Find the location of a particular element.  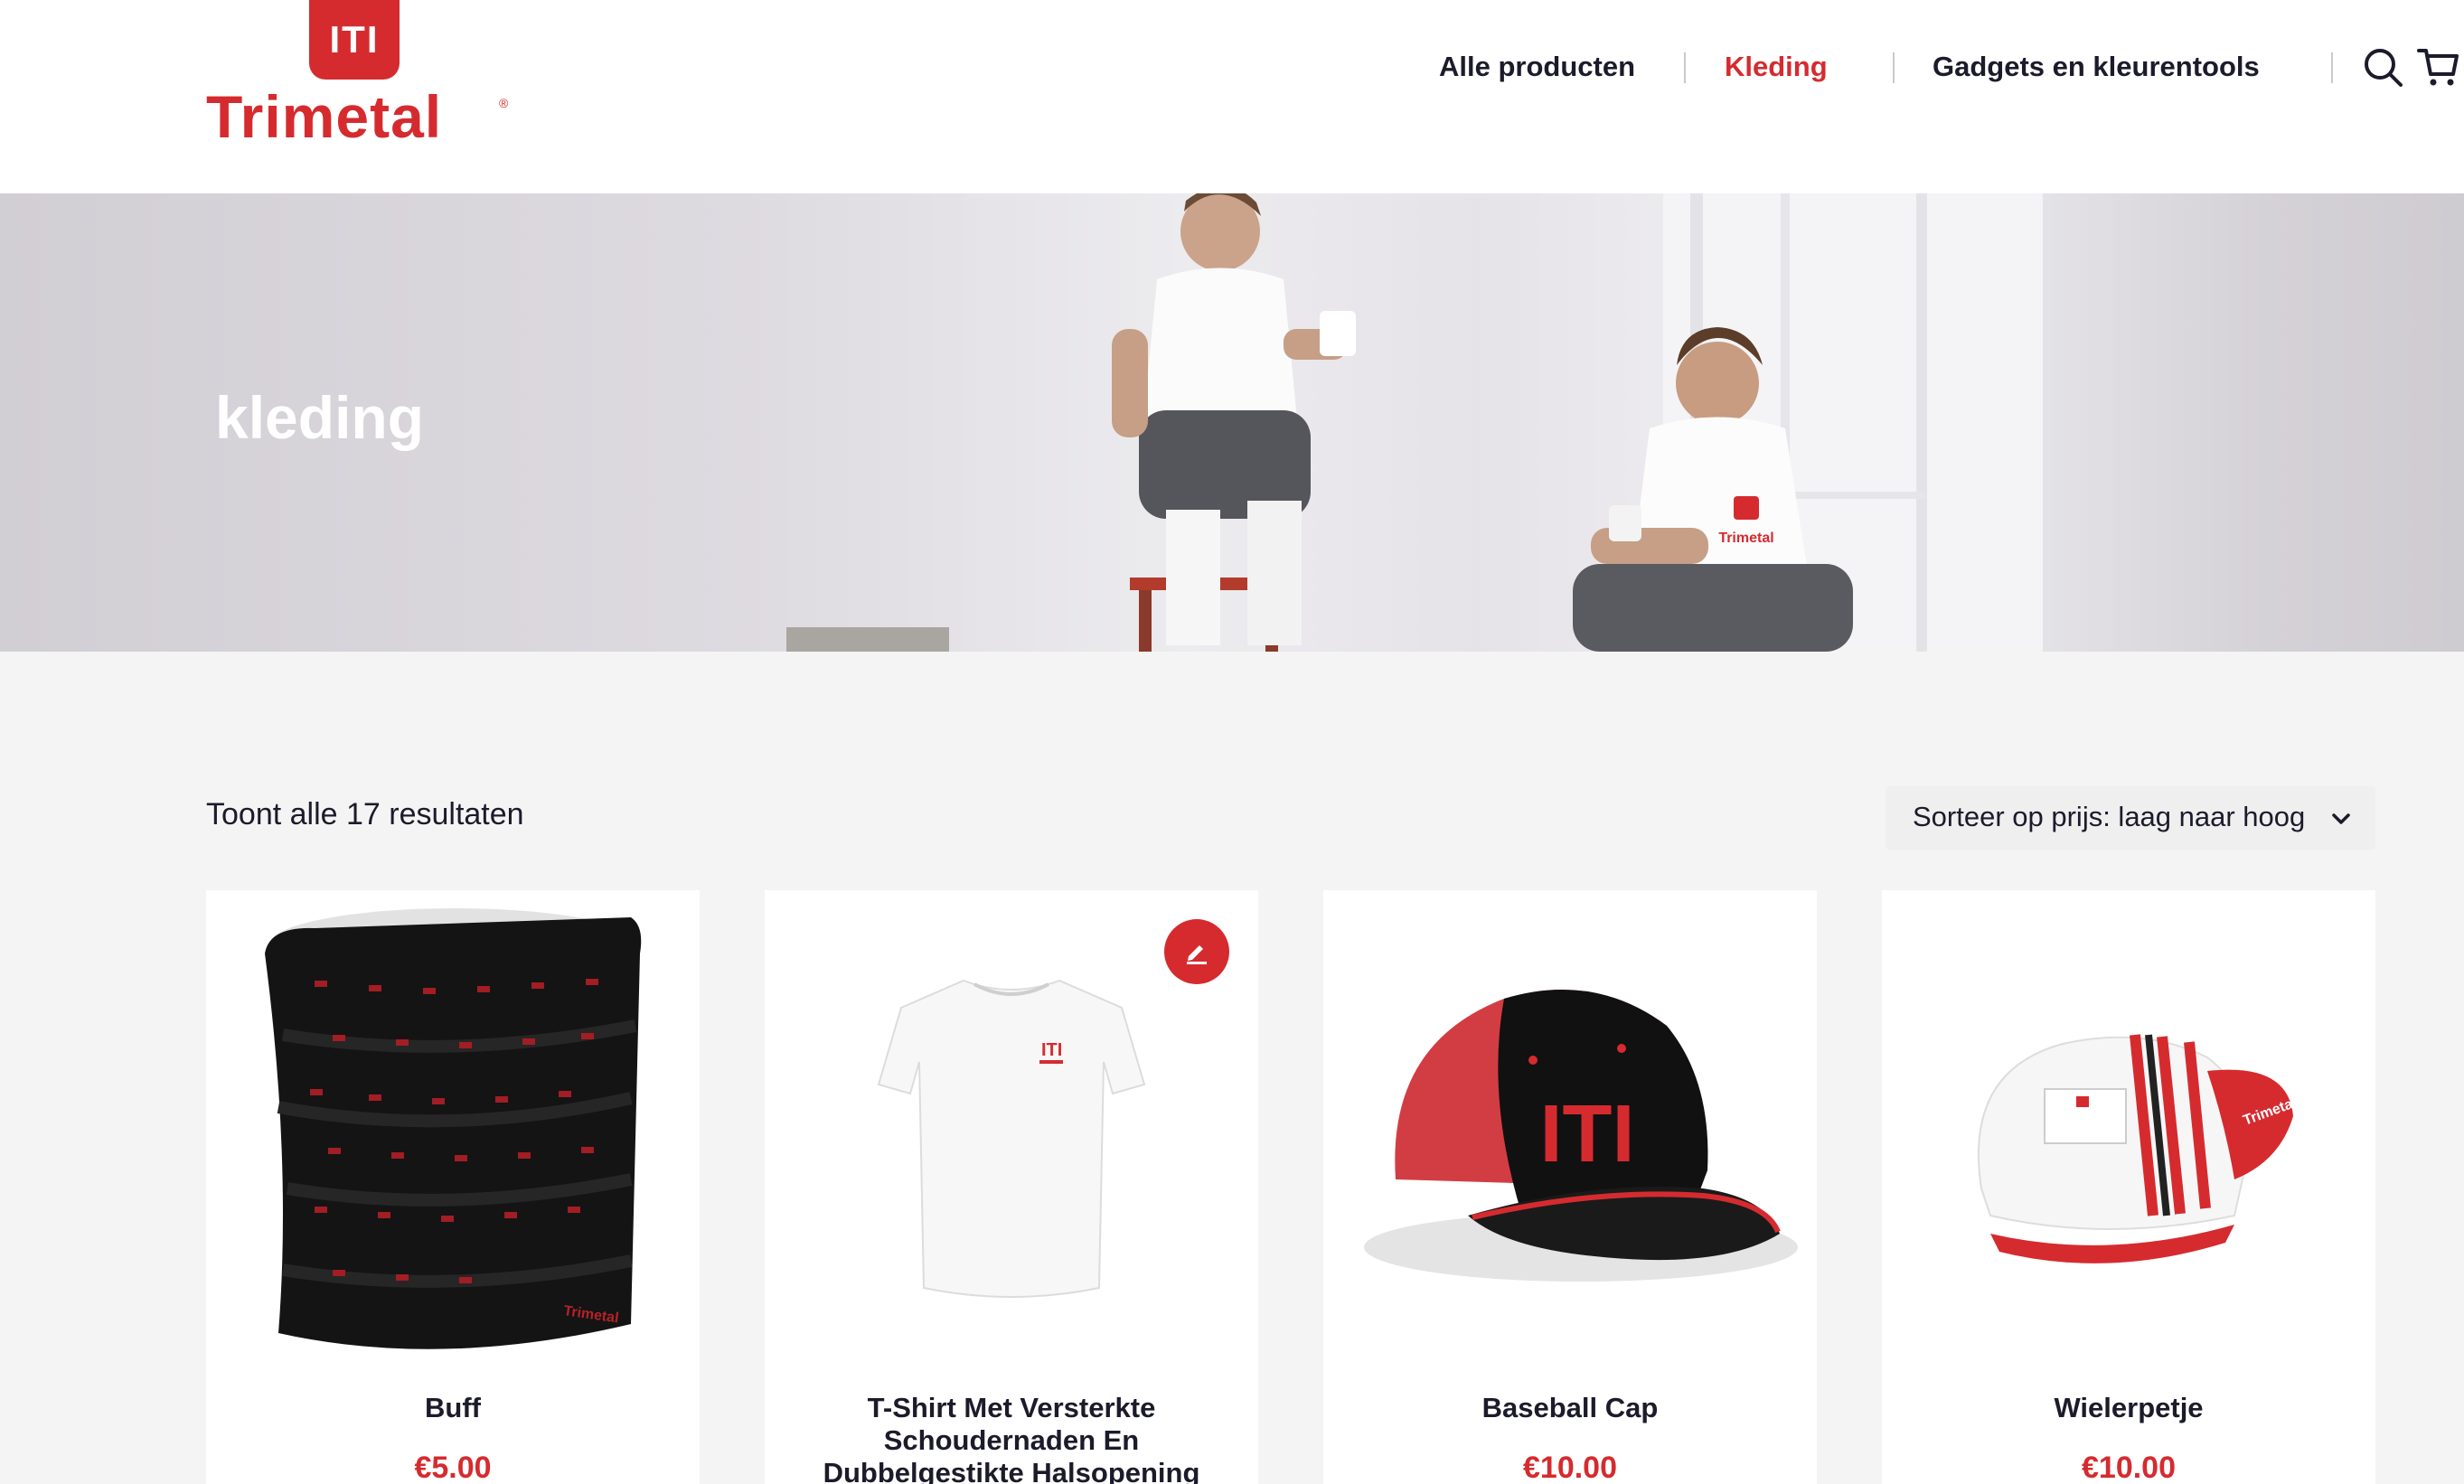

search-icon is located at coordinates (2382, 67).